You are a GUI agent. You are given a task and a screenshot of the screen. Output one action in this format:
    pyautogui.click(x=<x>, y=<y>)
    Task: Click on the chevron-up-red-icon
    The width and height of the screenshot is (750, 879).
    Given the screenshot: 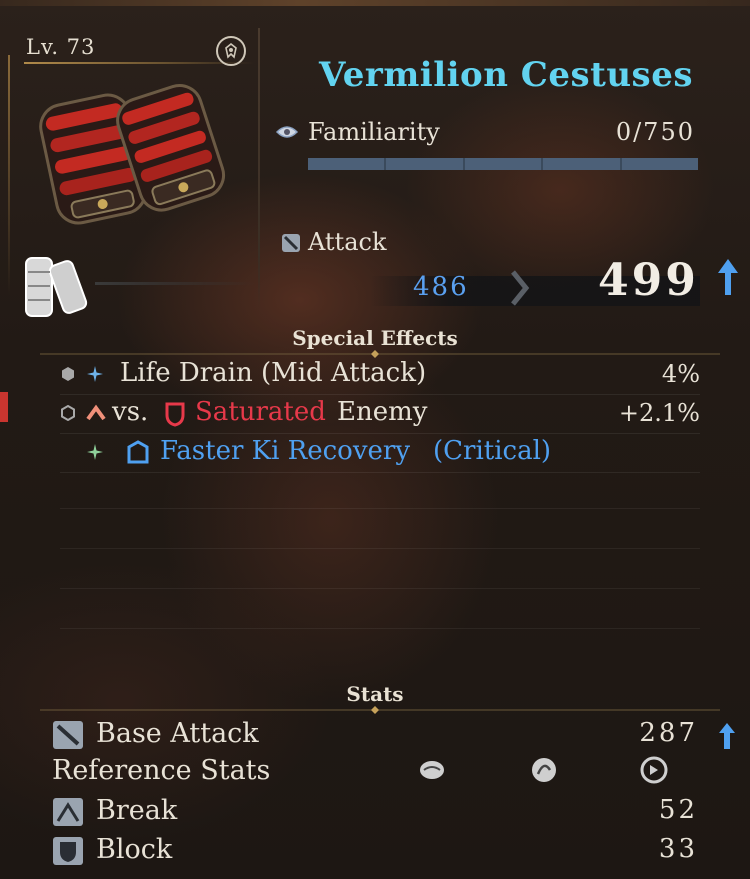 What is the action you would take?
    pyautogui.click(x=96, y=412)
    